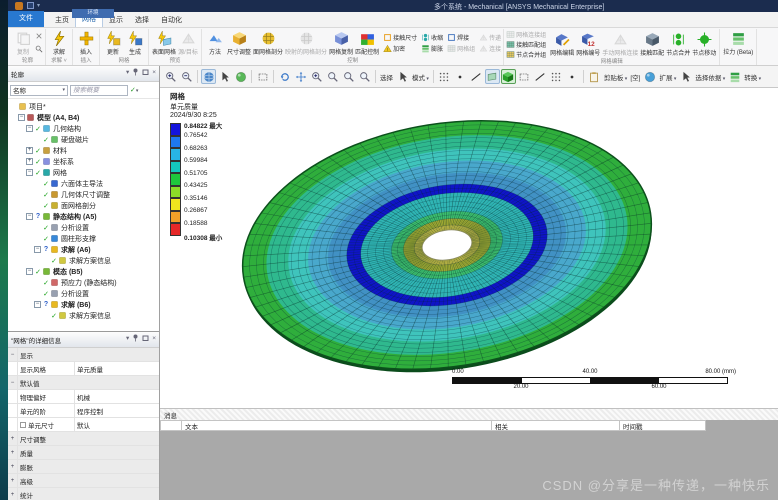 The height and width of the screenshot is (500, 778). Describe the element at coordinates (734, 76) in the screenshot. I see `convert-icon` at that location.